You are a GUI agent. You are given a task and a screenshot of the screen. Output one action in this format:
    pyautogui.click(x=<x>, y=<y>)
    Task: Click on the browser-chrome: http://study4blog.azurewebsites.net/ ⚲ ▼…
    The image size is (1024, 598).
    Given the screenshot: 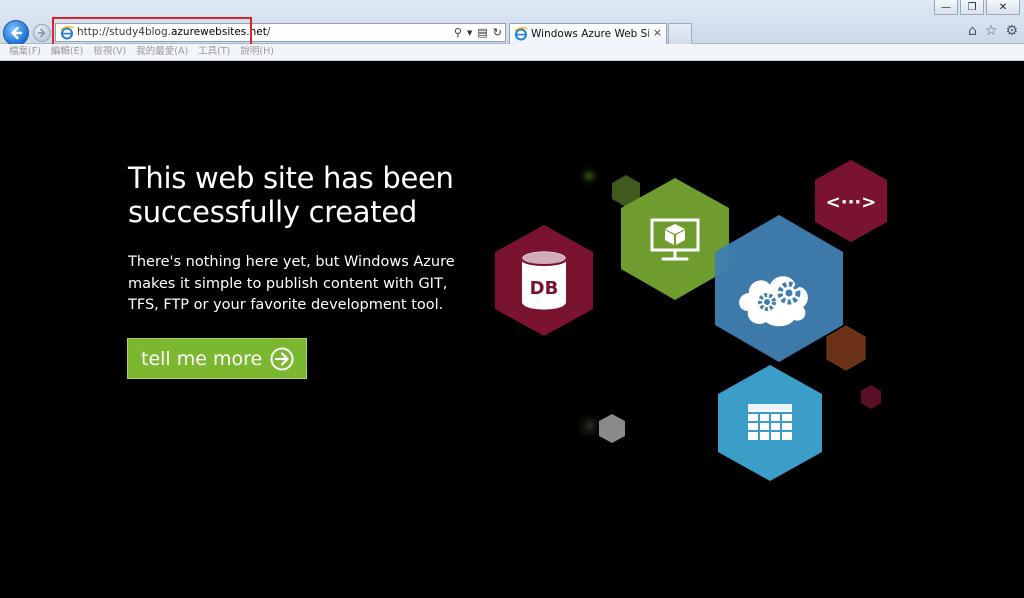 What is the action you would take?
    pyautogui.click(x=512, y=23)
    